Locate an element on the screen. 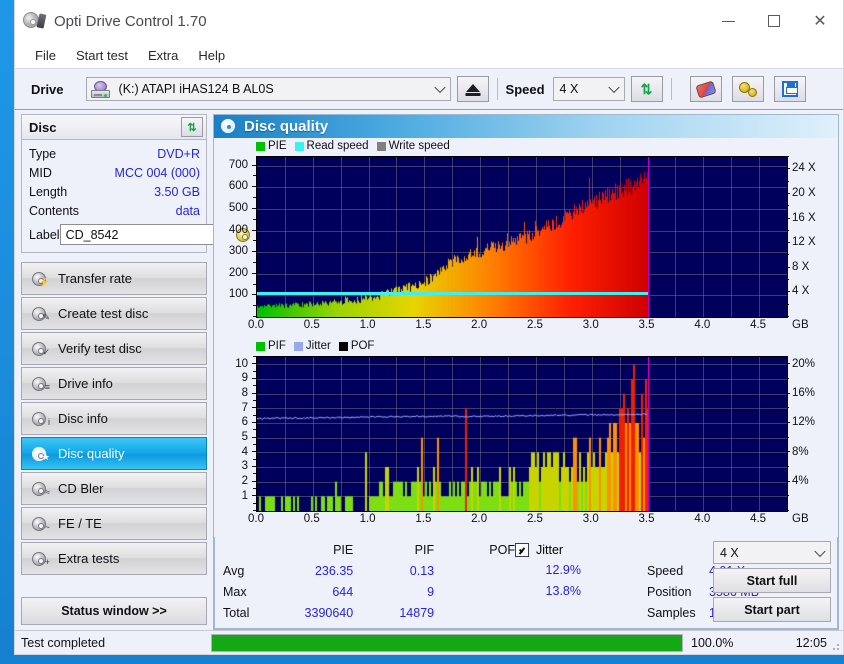 The height and width of the screenshot is (664, 844). settings-button is located at coordinates (747, 89).